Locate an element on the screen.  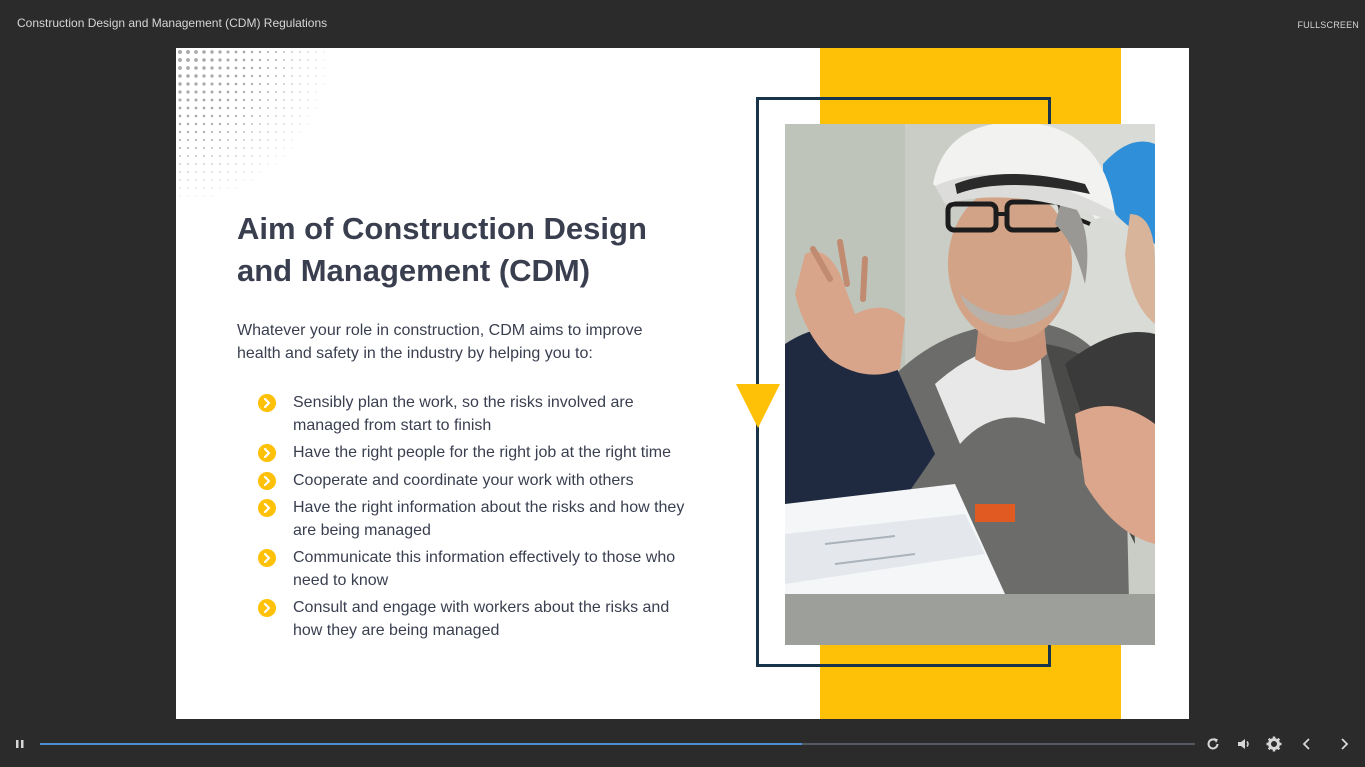
chevron-circle-right-icon is located at coordinates (267, 453).